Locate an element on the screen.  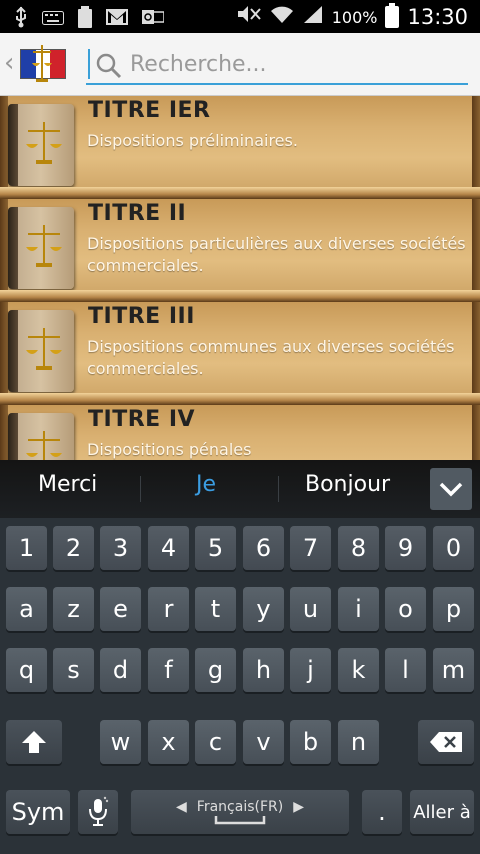
clock: 13:30 is located at coordinates (437, 17).